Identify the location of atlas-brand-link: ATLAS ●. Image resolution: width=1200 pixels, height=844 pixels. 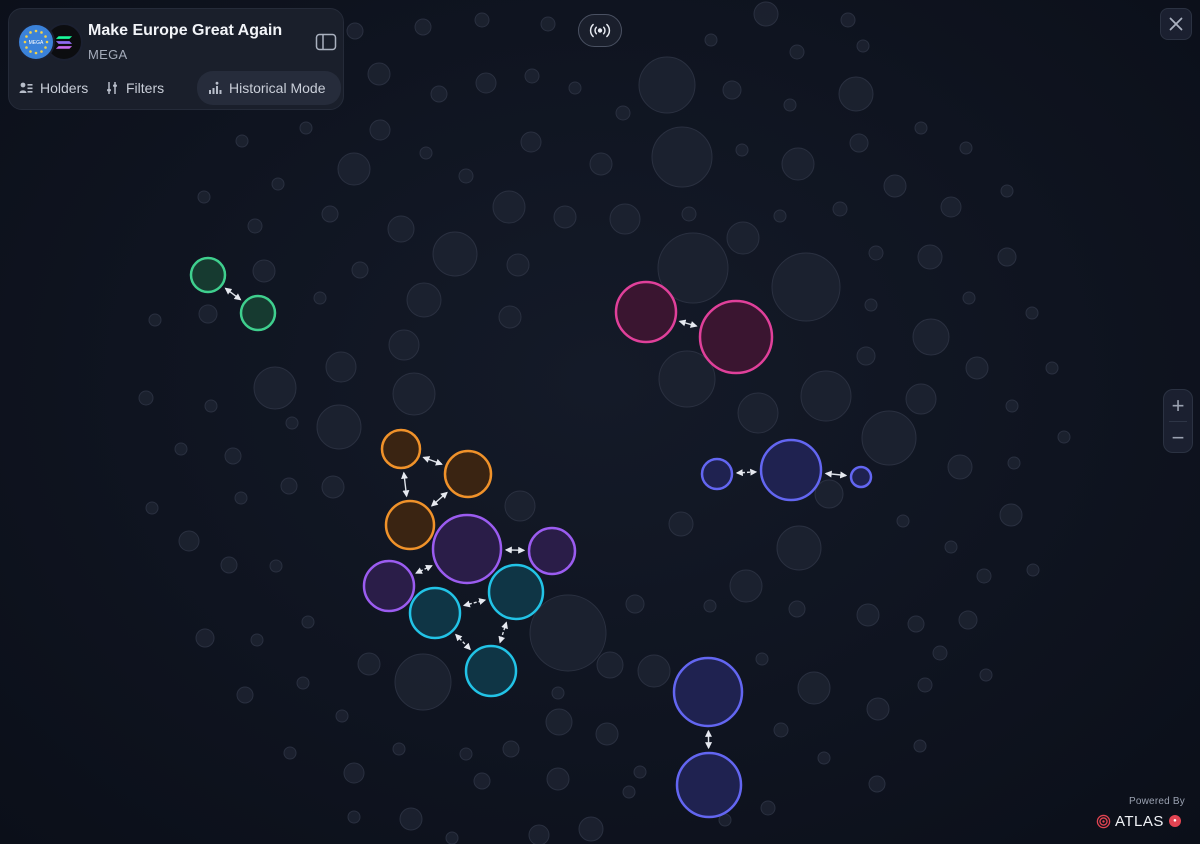
(1138, 821).